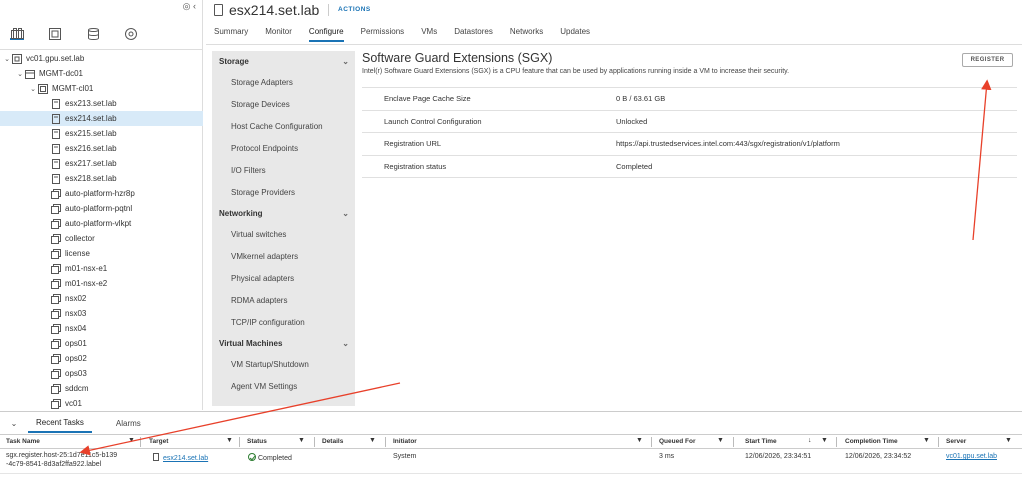 The height and width of the screenshot is (483, 1022). I want to click on networking-icon, so click(131, 34).